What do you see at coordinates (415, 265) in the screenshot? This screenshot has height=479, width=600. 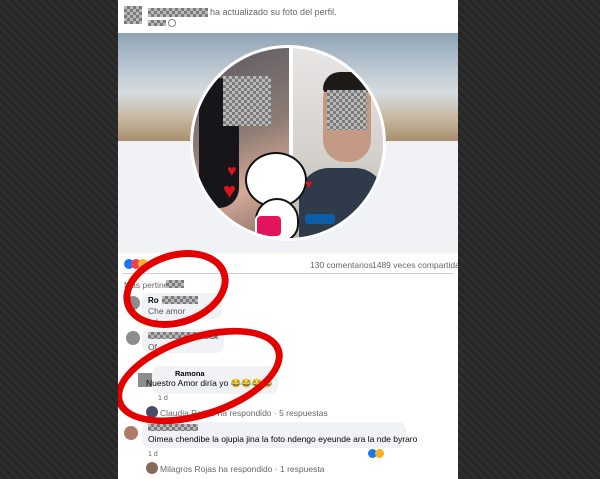 I see `shares-count: 1489 veces compartida` at bounding box center [415, 265].